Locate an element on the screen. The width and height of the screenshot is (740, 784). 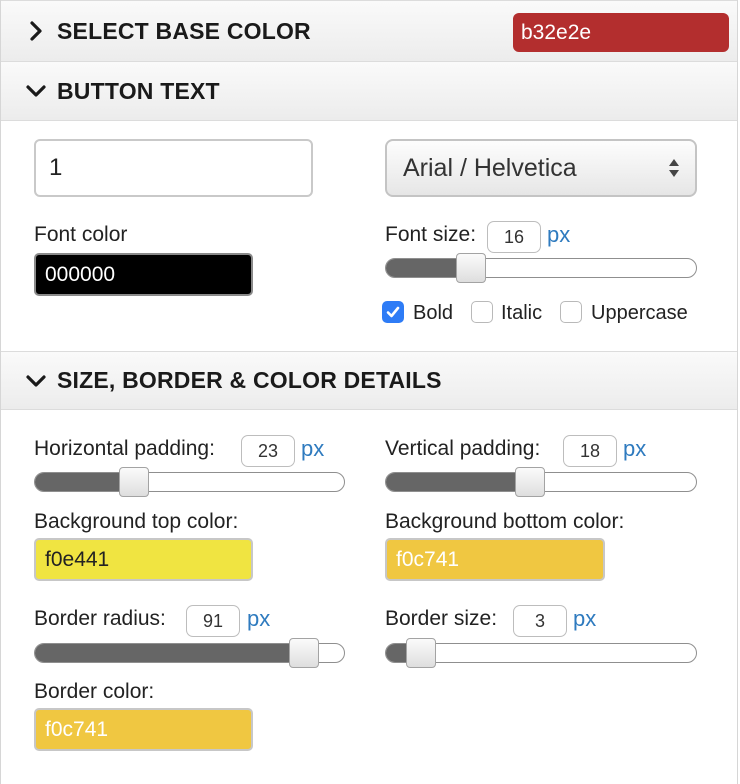
bold-label: Bold is located at coordinates (433, 313).